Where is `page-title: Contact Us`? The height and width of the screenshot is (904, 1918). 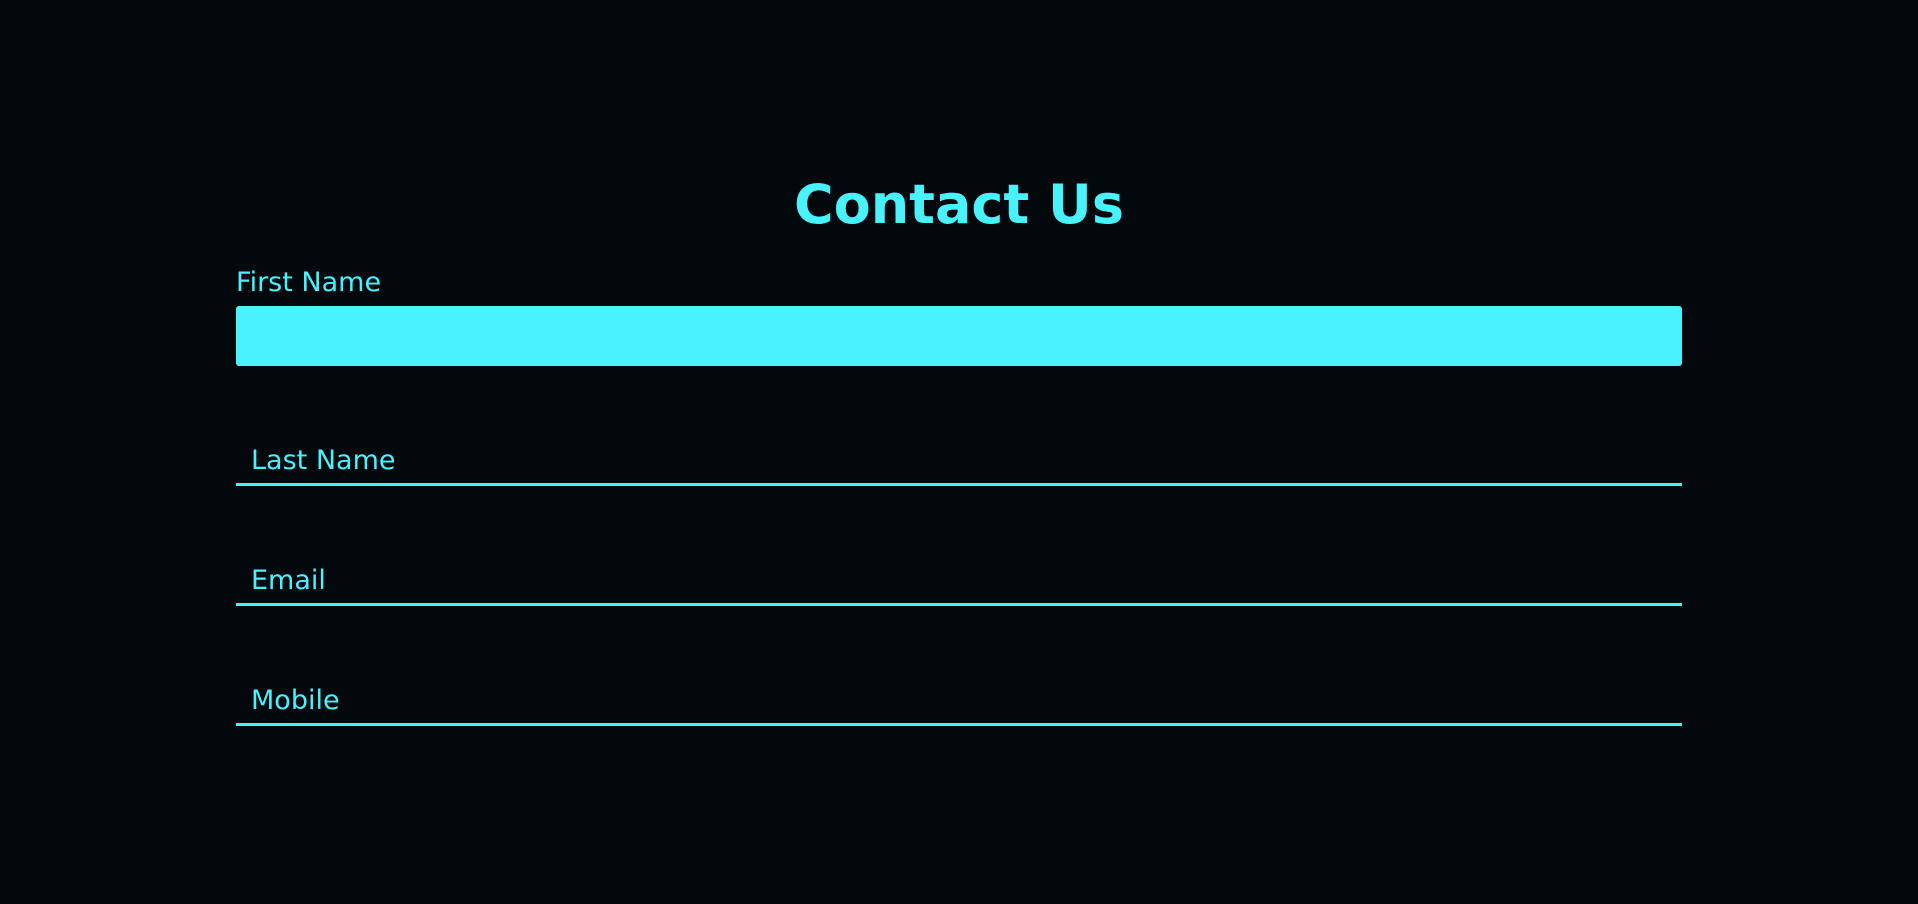
page-title: Contact Us is located at coordinates (959, 204).